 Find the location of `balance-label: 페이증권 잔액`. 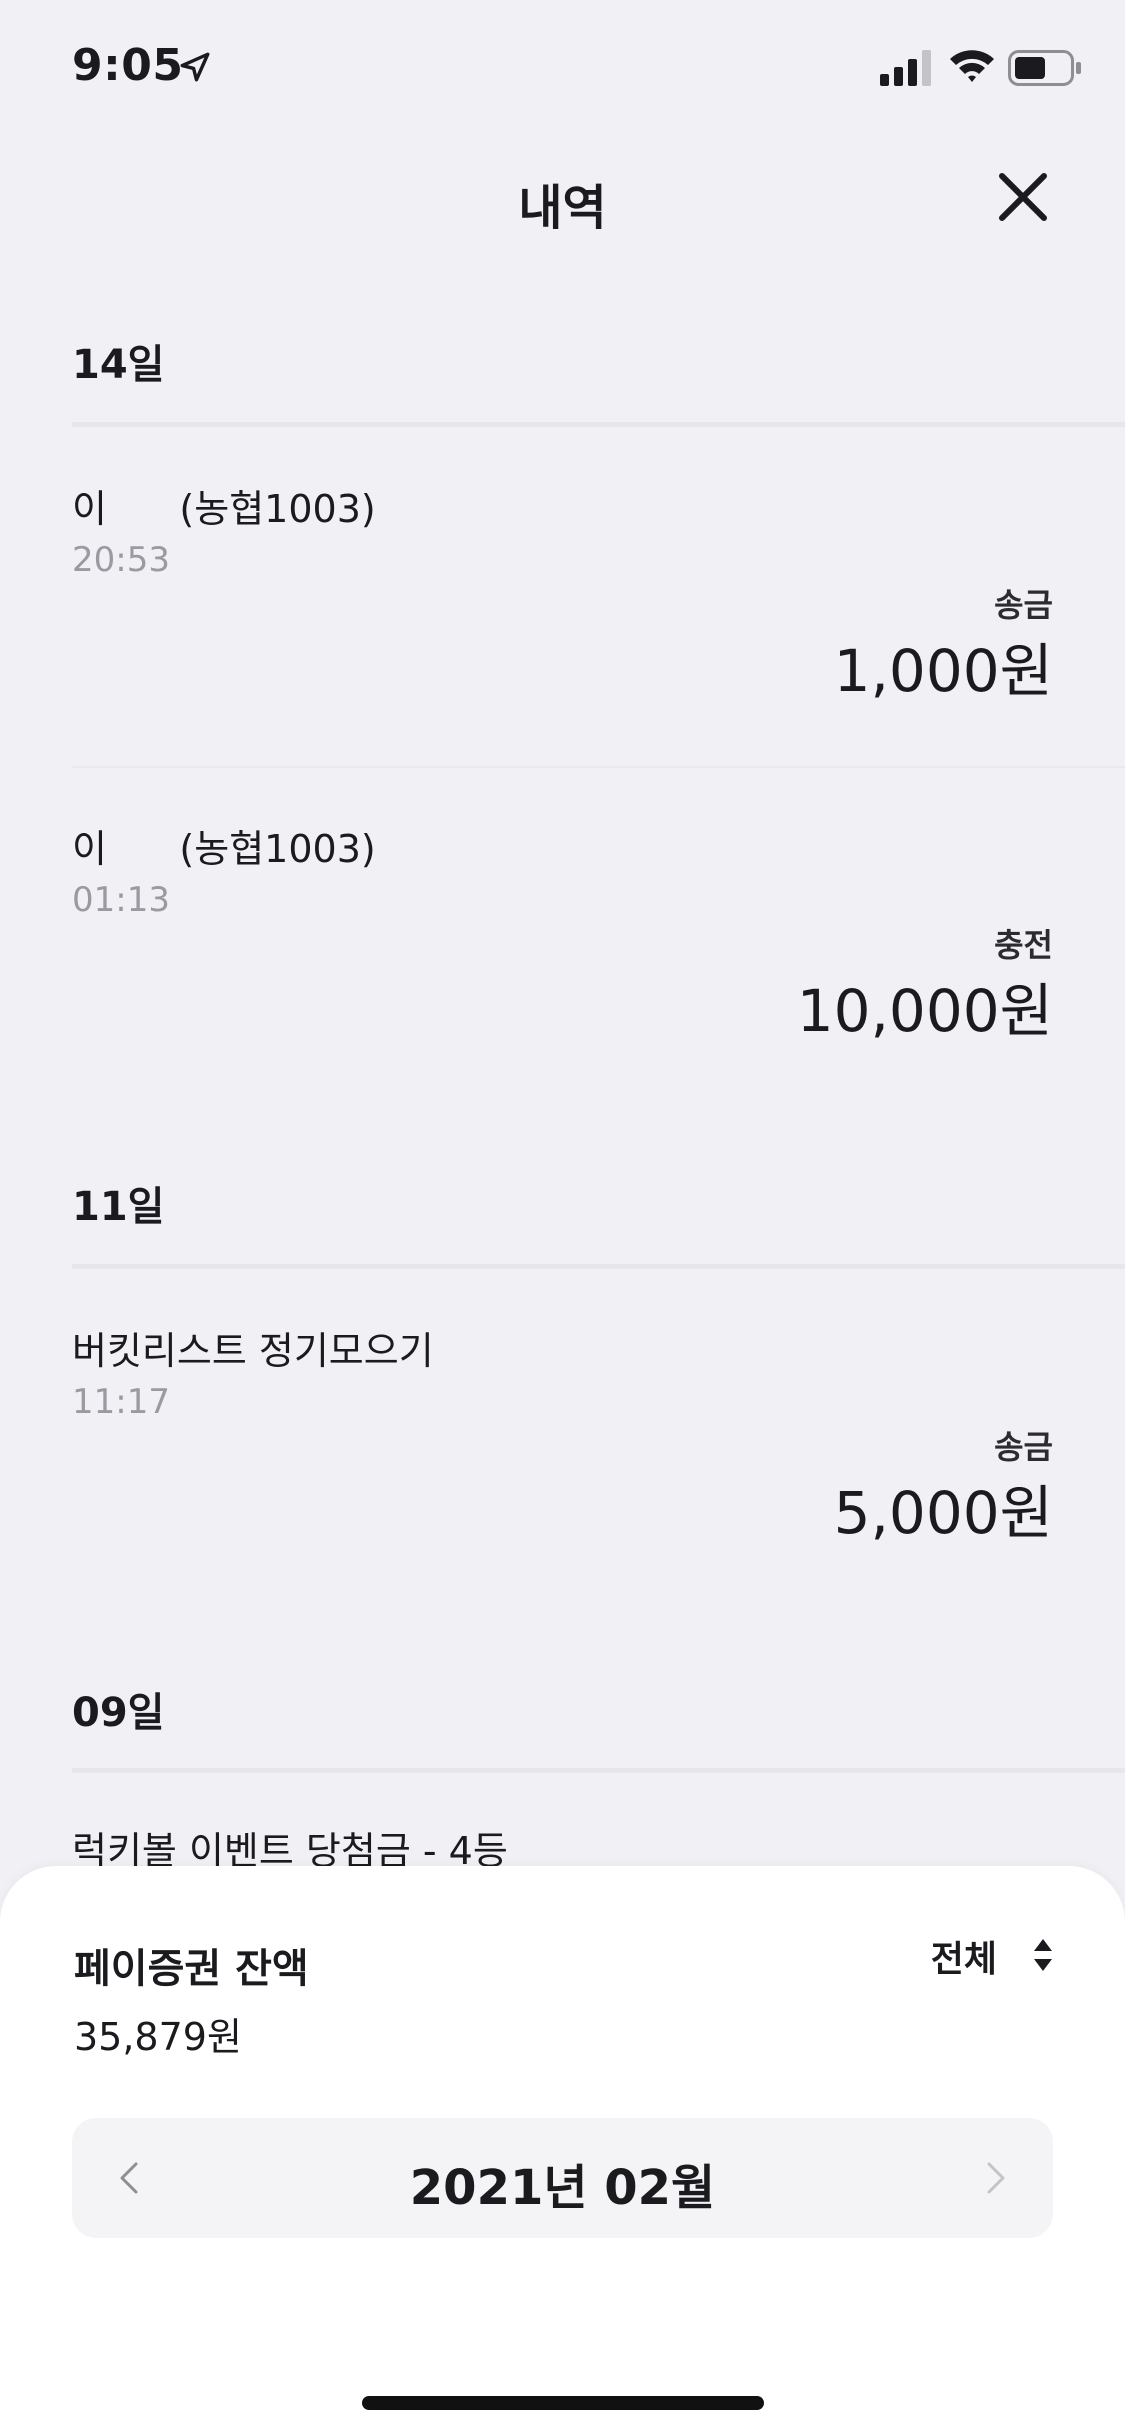

balance-label: 페이증권 잔액 is located at coordinates (191, 1969).